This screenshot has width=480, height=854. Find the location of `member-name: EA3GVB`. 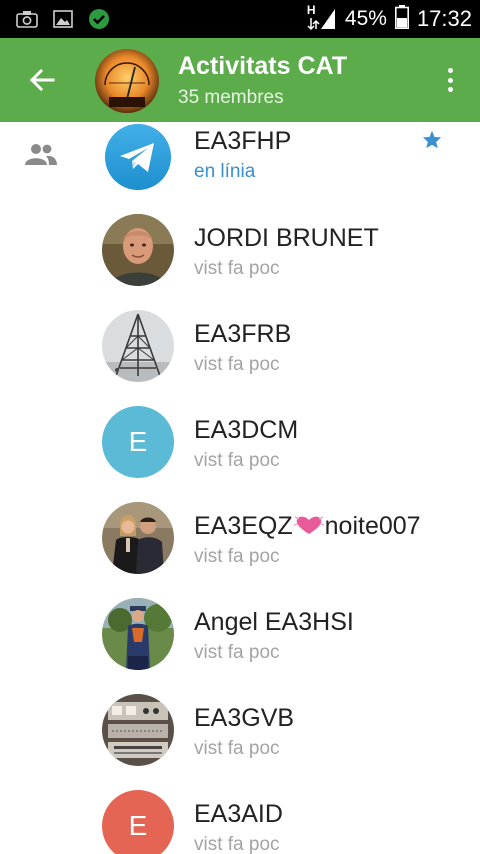

member-name: EA3GVB is located at coordinates (244, 718).